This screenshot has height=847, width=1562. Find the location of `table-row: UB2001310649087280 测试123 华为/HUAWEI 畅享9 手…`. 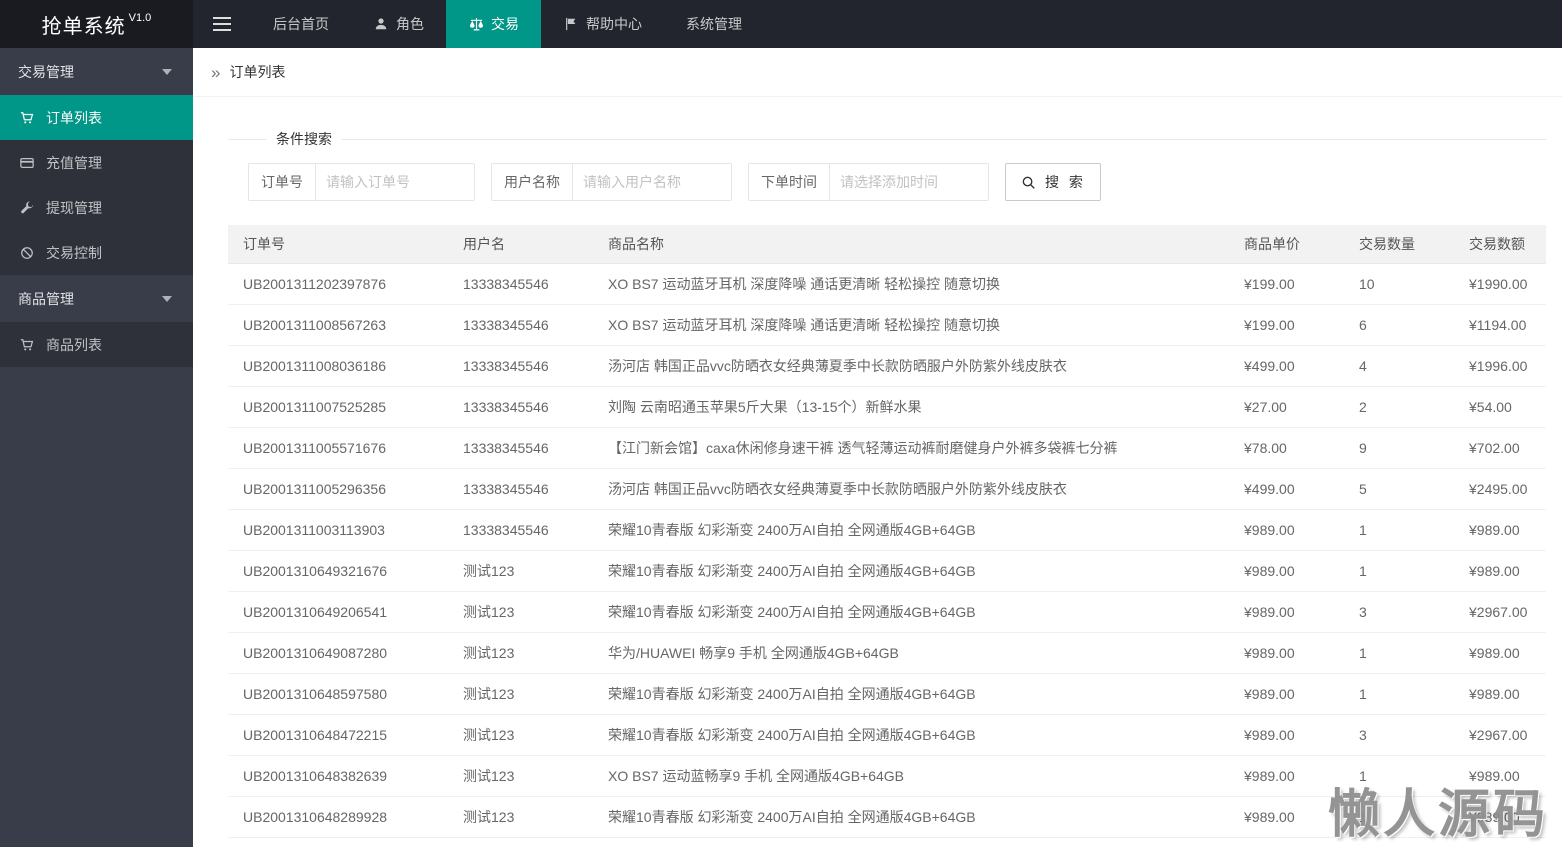

table-row: UB2001310649087280 测试123 华为/HUAWEI 畅享9 手… is located at coordinates (887, 653).